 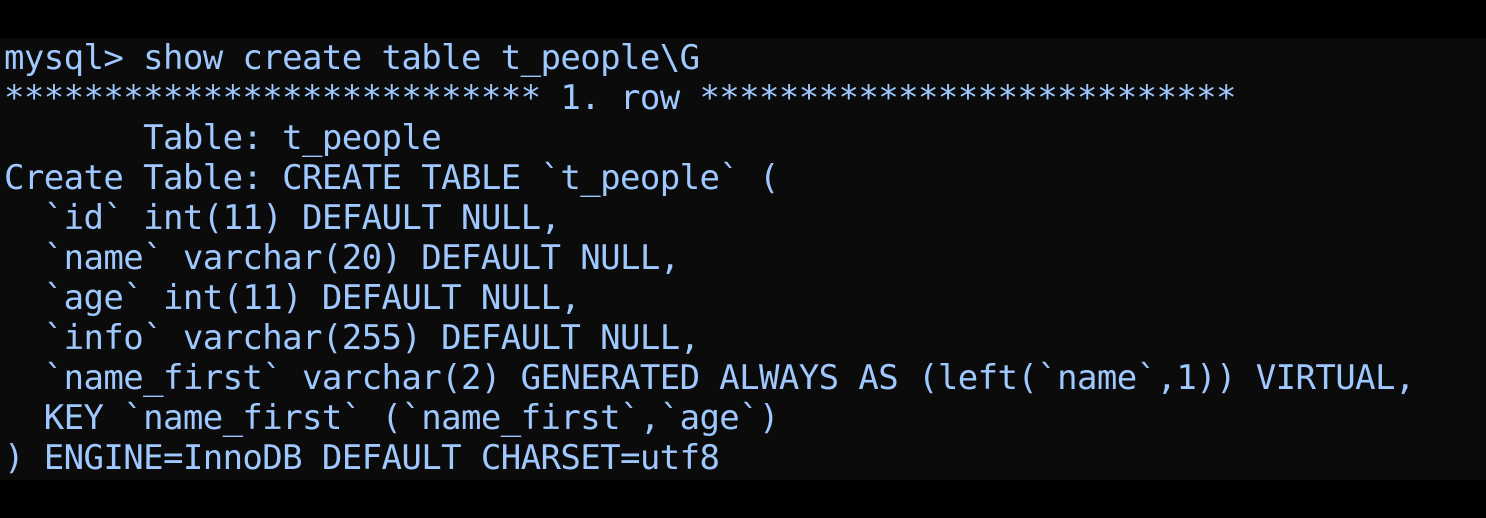 What do you see at coordinates (352, 338) in the screenshot?
I see `column-info-line: `info` varchar(255) DEFAULT NULL,` at bounding box center [352, 338].